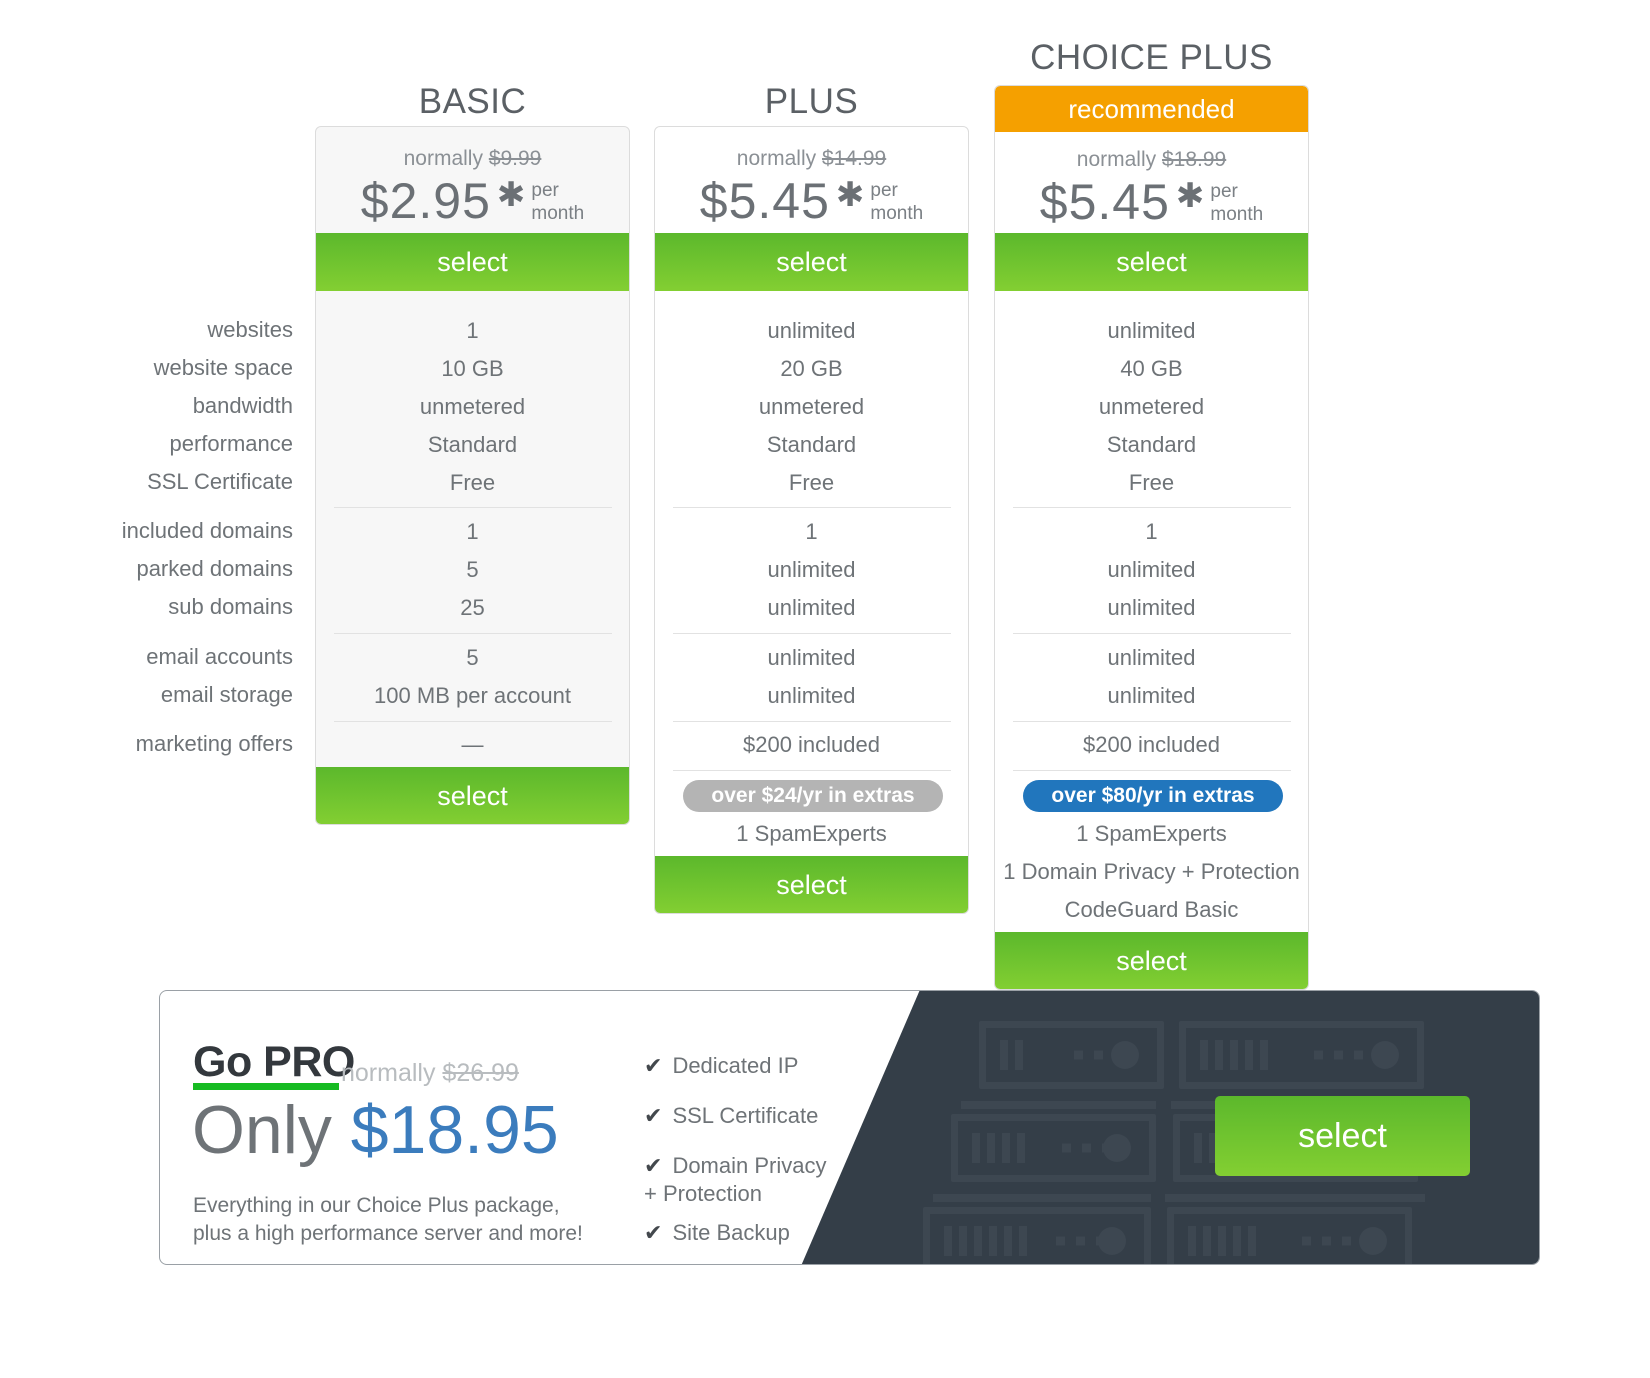 The height and width of the screenshot is (1378, 1650). Describe the element at coordinates (1151, 368) in the screenshot. I see `value-choice-plus-website-space: 40 GB` at that location.